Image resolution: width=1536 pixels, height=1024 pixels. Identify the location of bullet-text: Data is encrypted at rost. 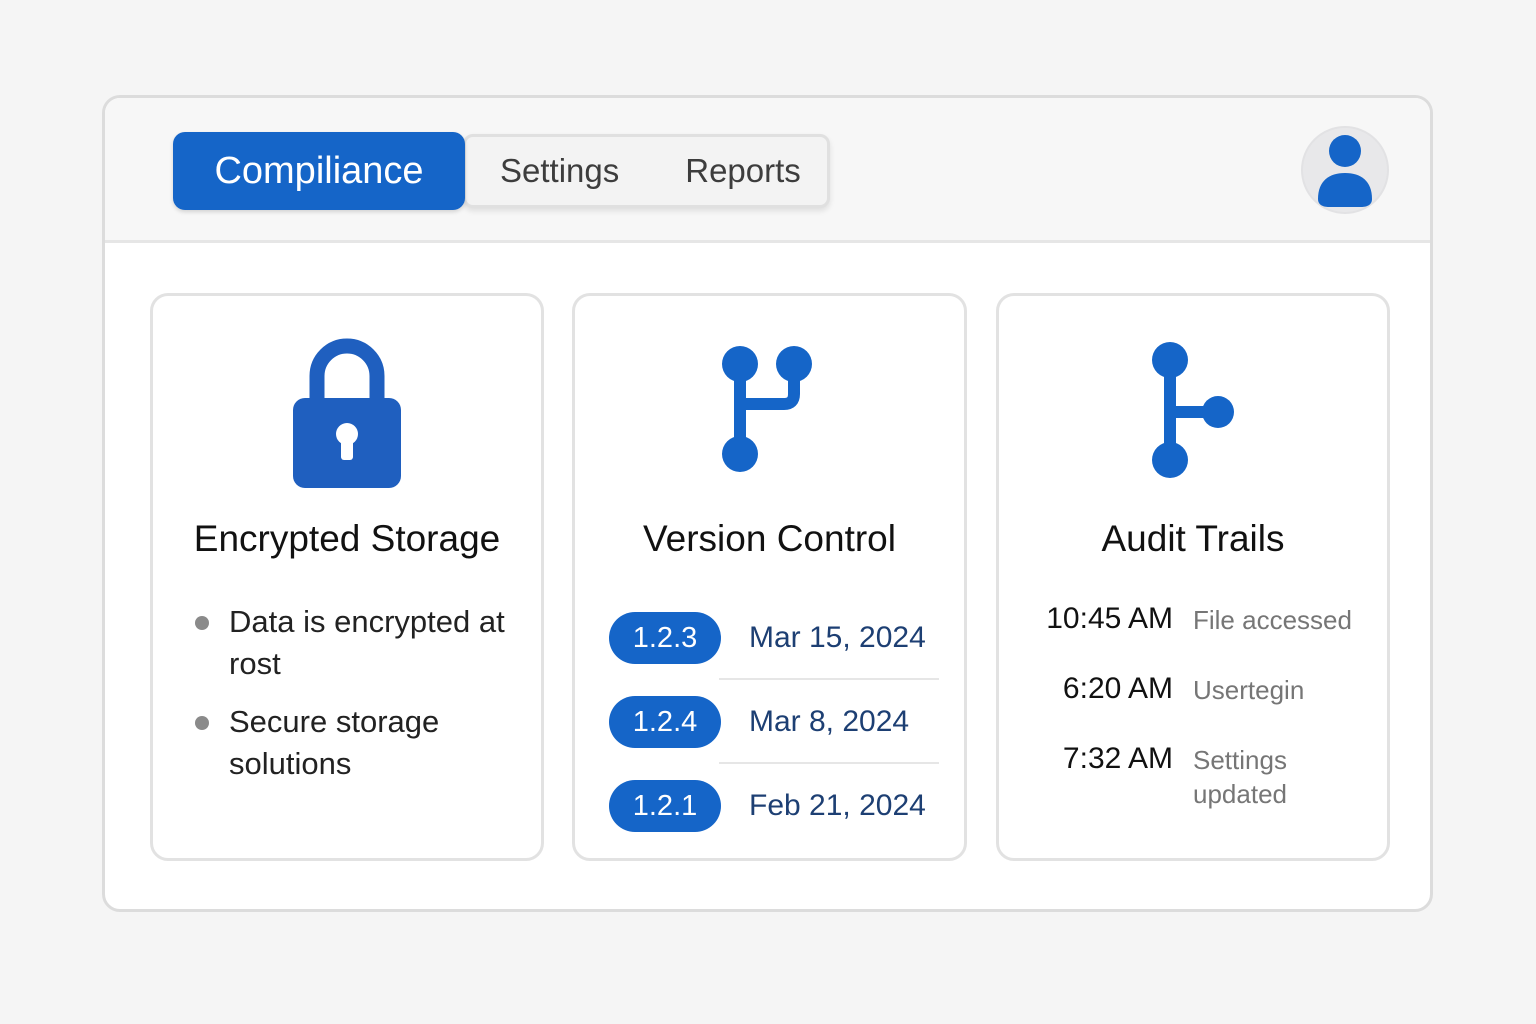
(367, 642).